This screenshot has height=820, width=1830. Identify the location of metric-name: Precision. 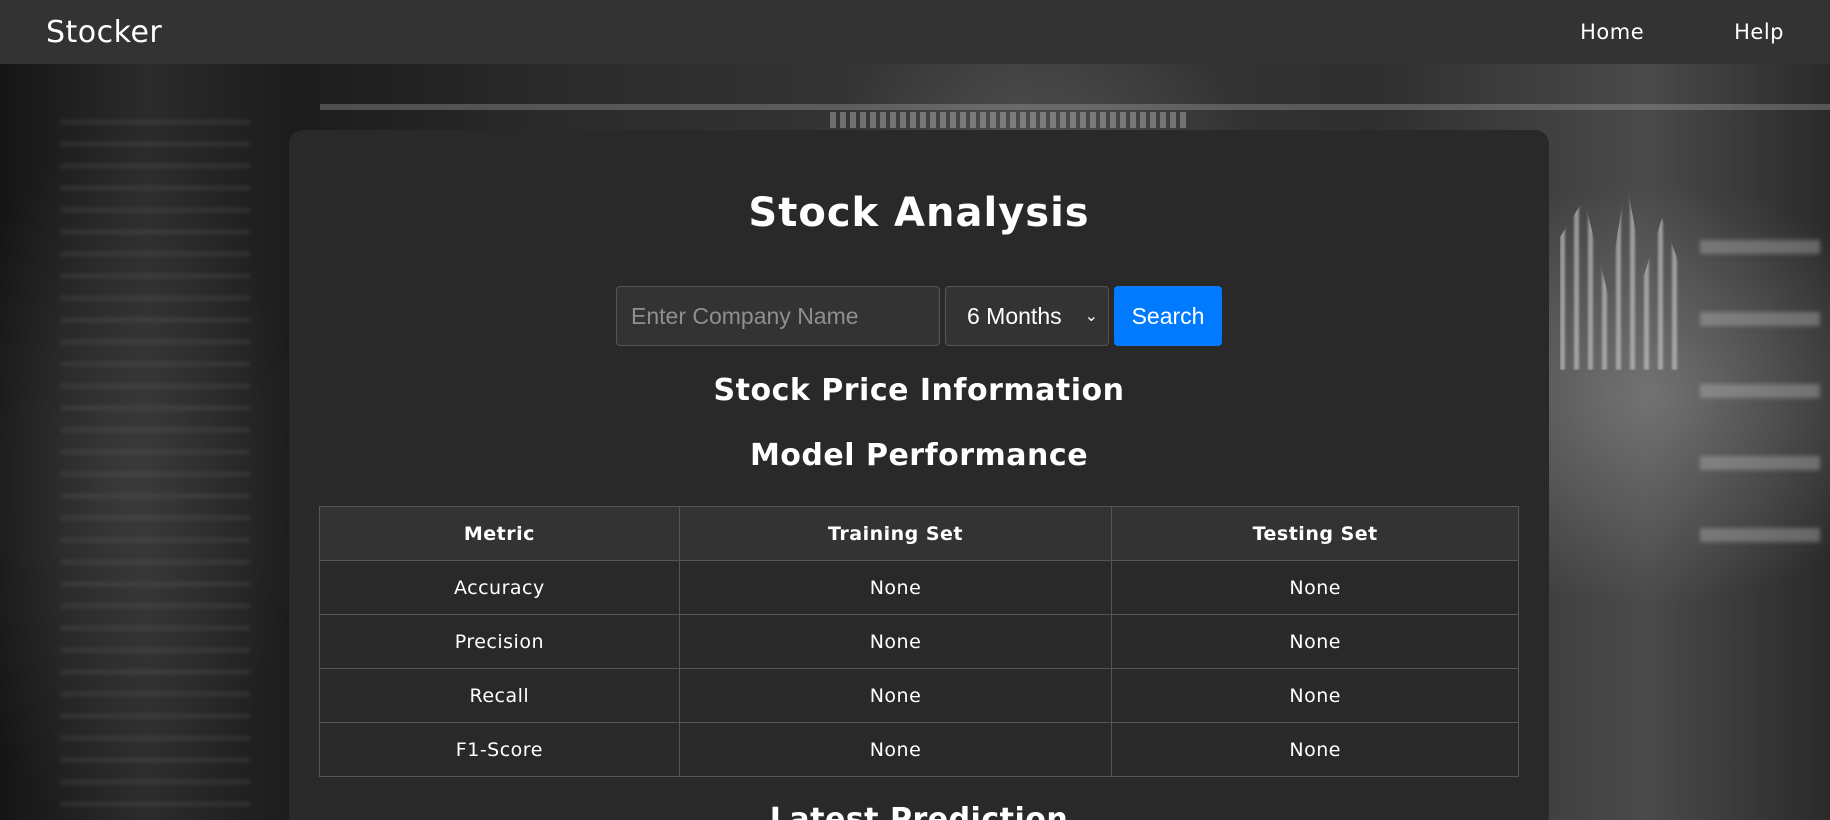
(499, 641).